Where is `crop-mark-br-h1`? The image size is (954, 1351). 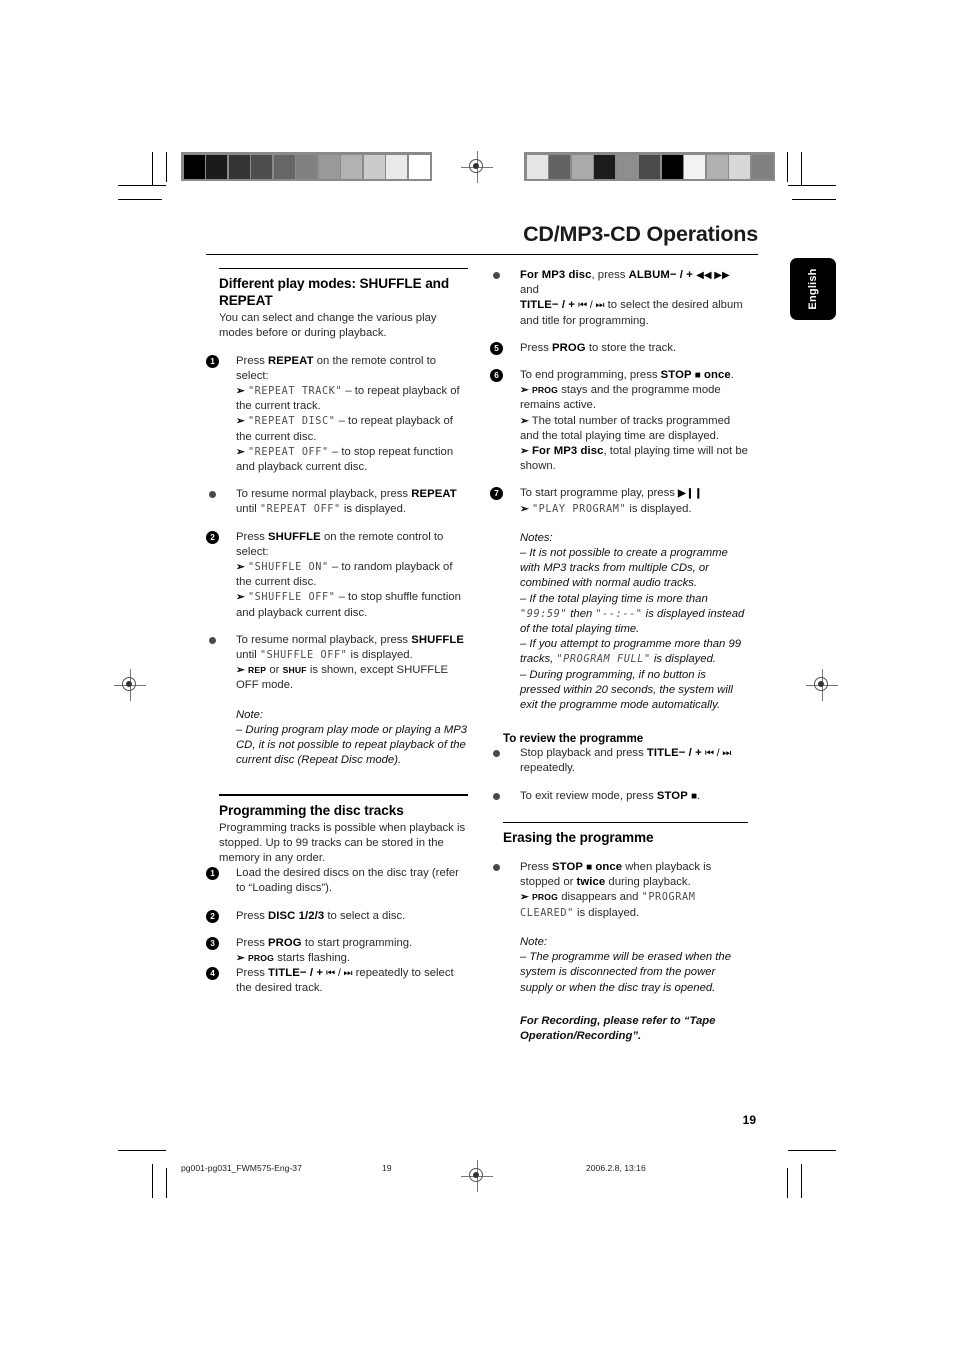 crop-mark-br-h1 is located at coordinates (812, 1151).